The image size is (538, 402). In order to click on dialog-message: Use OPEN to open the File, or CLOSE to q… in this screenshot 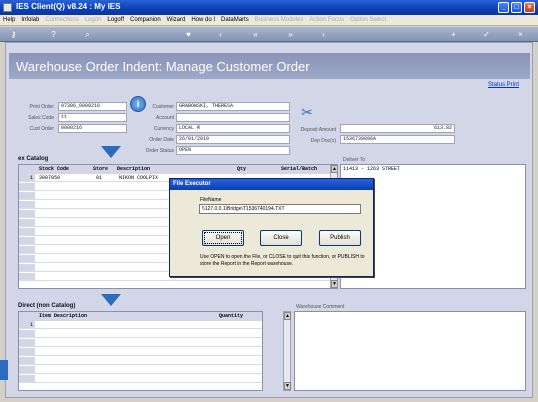, I will do `click(282, 260)`.